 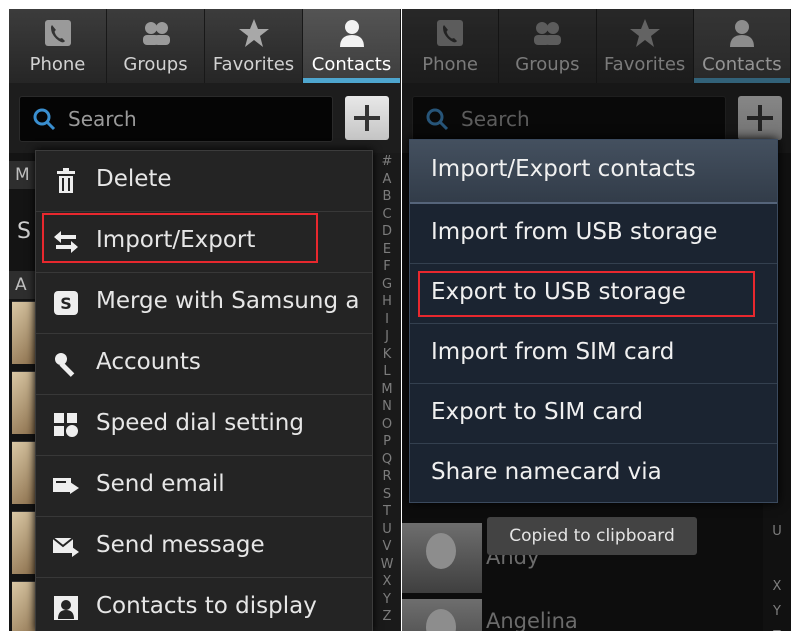 What do you see at coordinates (387, 355) in the screenshot?
I see `alpha-letter: K` at bounding box center [387, 355].